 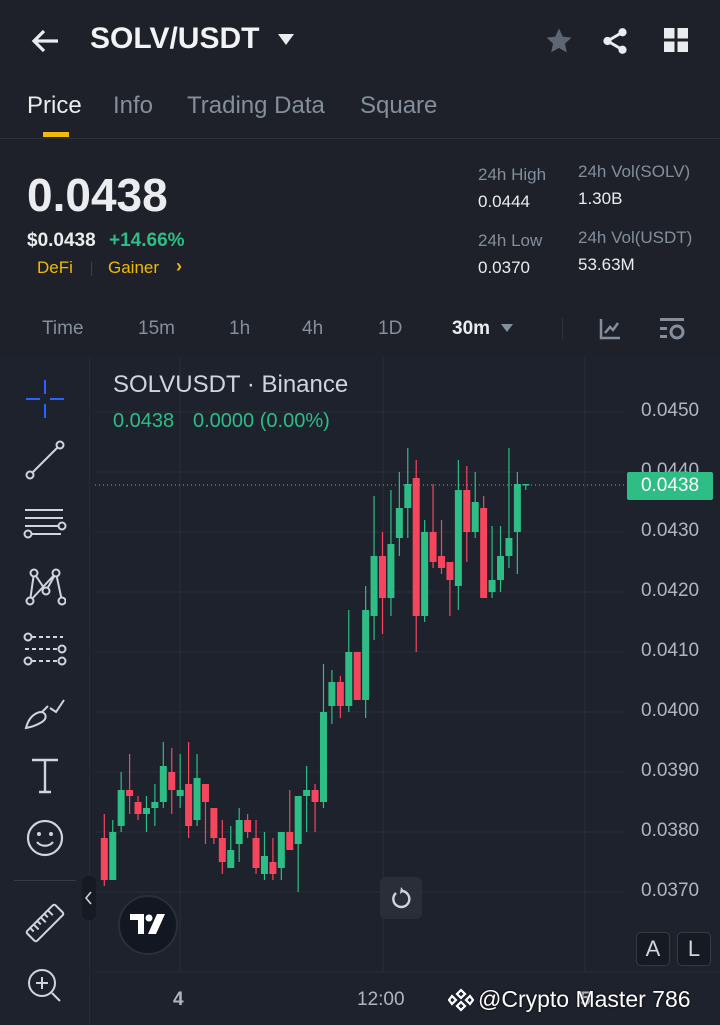 I want to click on price-axis-label: 0.0430, so click(x=670, y=530).